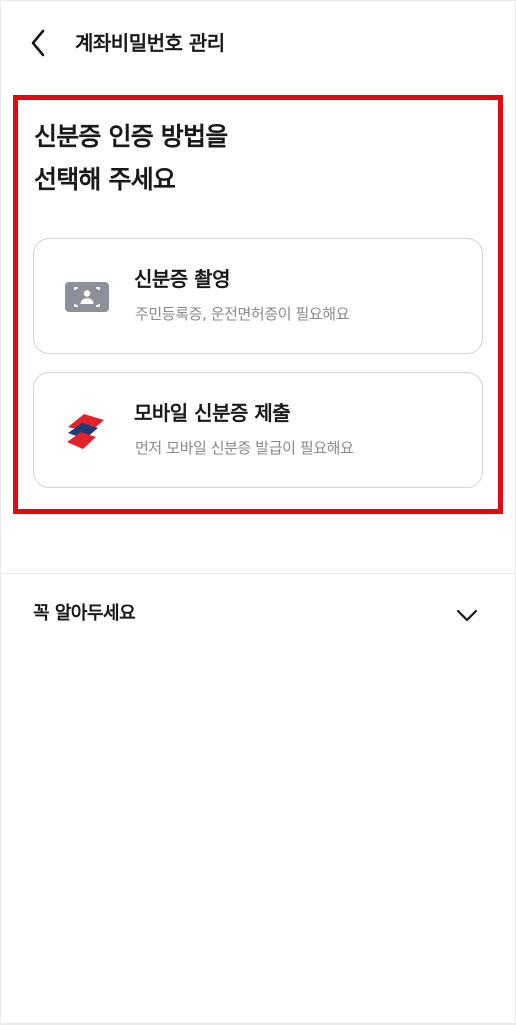  Describe the element at coordinates (467, 615) in the screenshot. I see `chevron-down-icon` at that location.